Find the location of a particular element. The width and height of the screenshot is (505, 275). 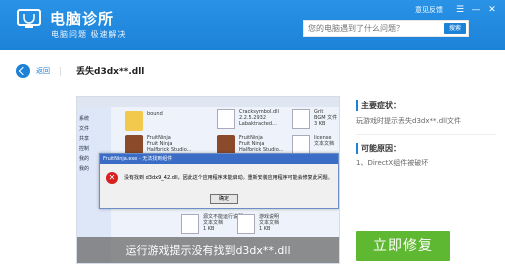

explorer-toolbar is located at coordinates (208, 102).